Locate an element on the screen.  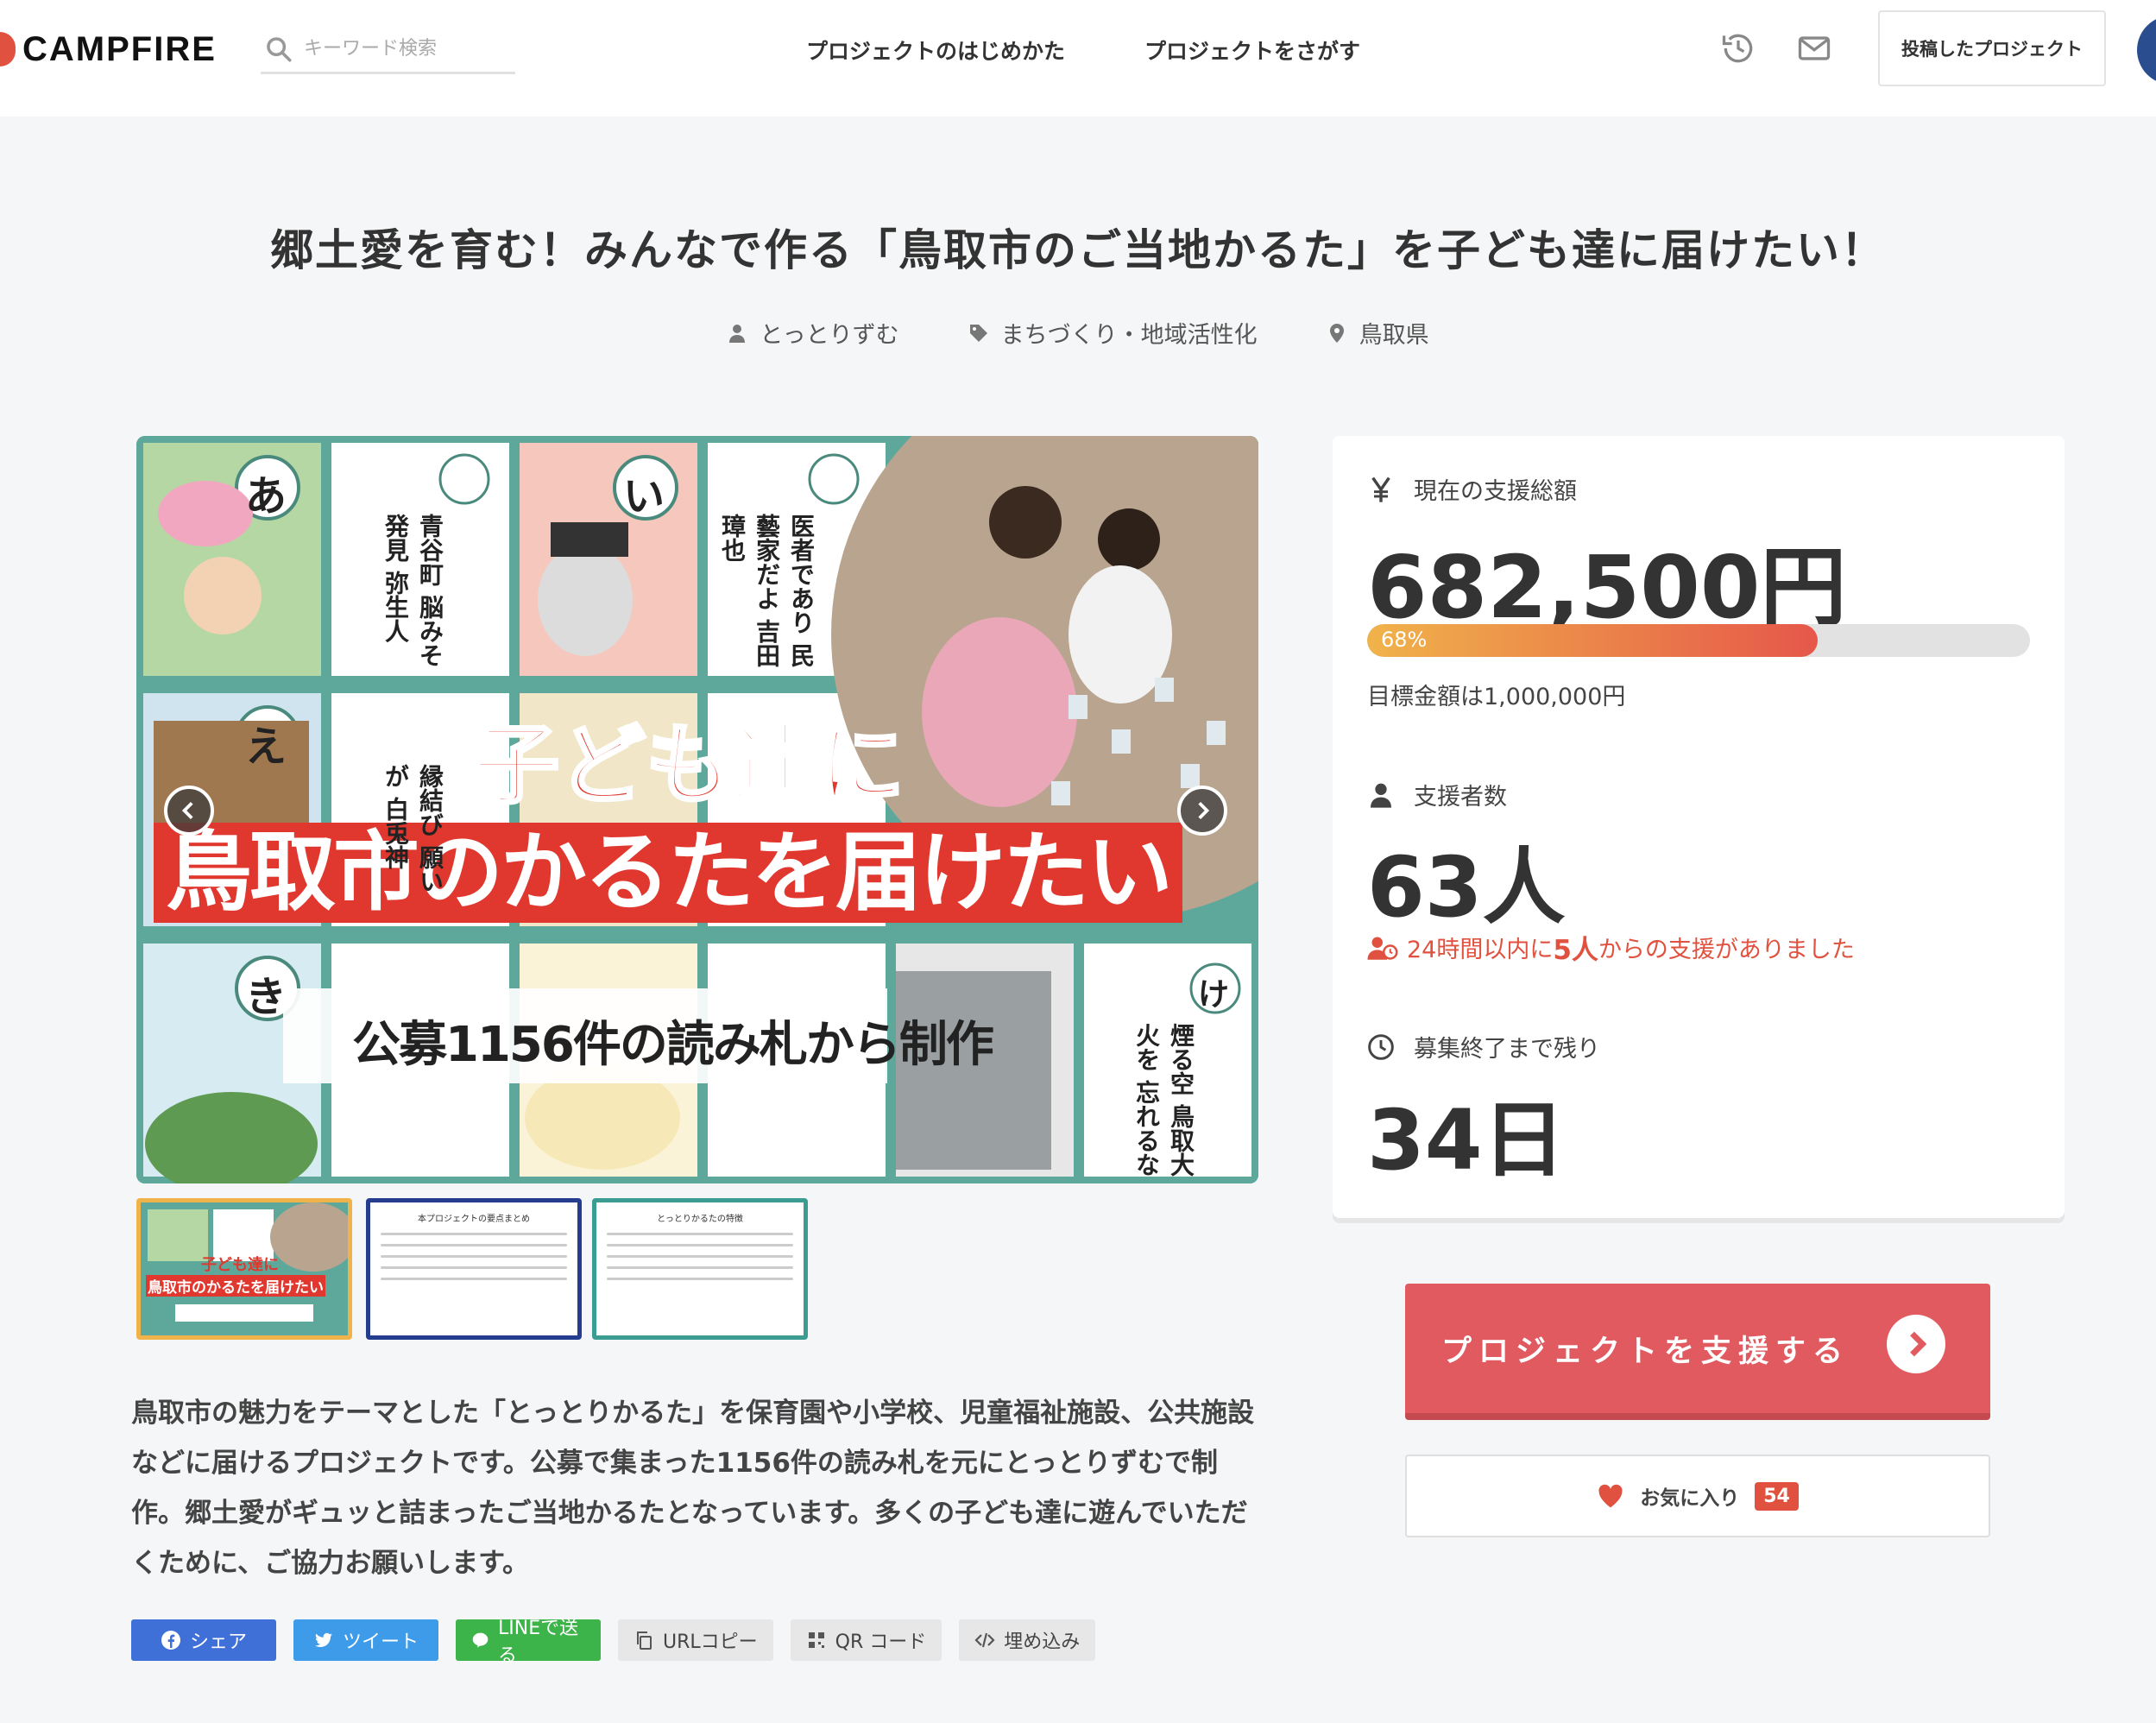
posted-projects-button: 投稿したプロジェクト is located at coordinates (1992, 48).